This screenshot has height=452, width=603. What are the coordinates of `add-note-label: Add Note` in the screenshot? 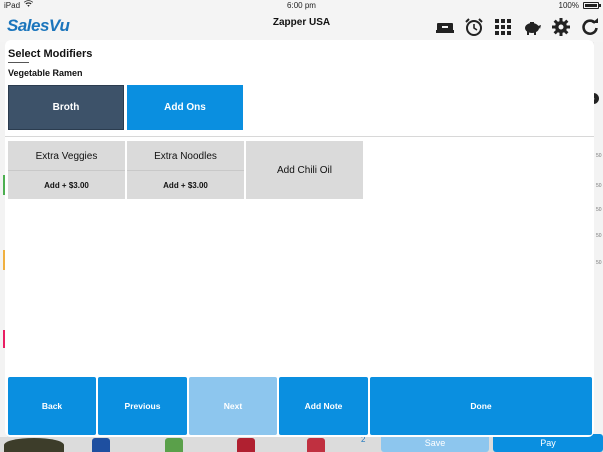 It's located at (323, 406).